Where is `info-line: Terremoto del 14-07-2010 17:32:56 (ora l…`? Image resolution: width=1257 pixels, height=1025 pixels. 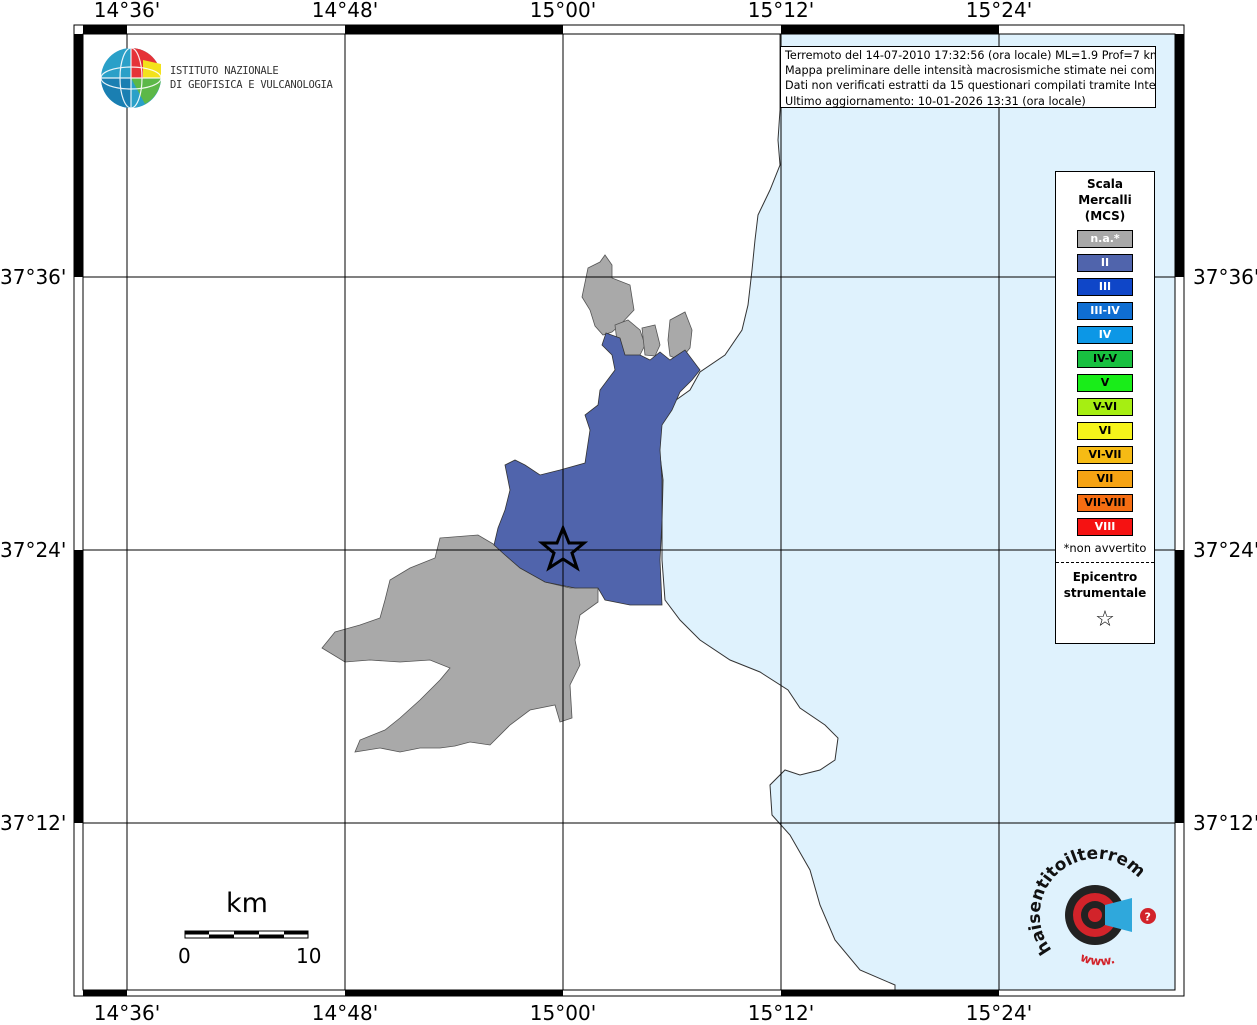 info-line: Terremoto del 14-07-2010 17:32:56 (ora l… is located at coordinates (970, 55).